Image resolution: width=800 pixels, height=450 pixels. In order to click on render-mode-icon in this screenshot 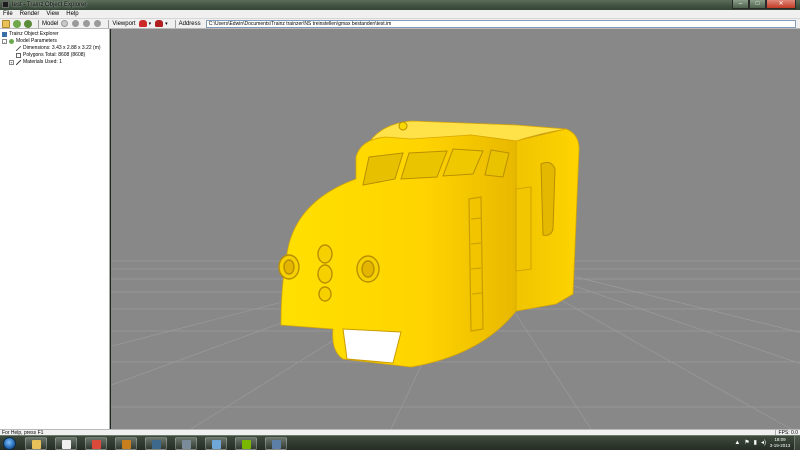, I will do `click(159, 23)`.